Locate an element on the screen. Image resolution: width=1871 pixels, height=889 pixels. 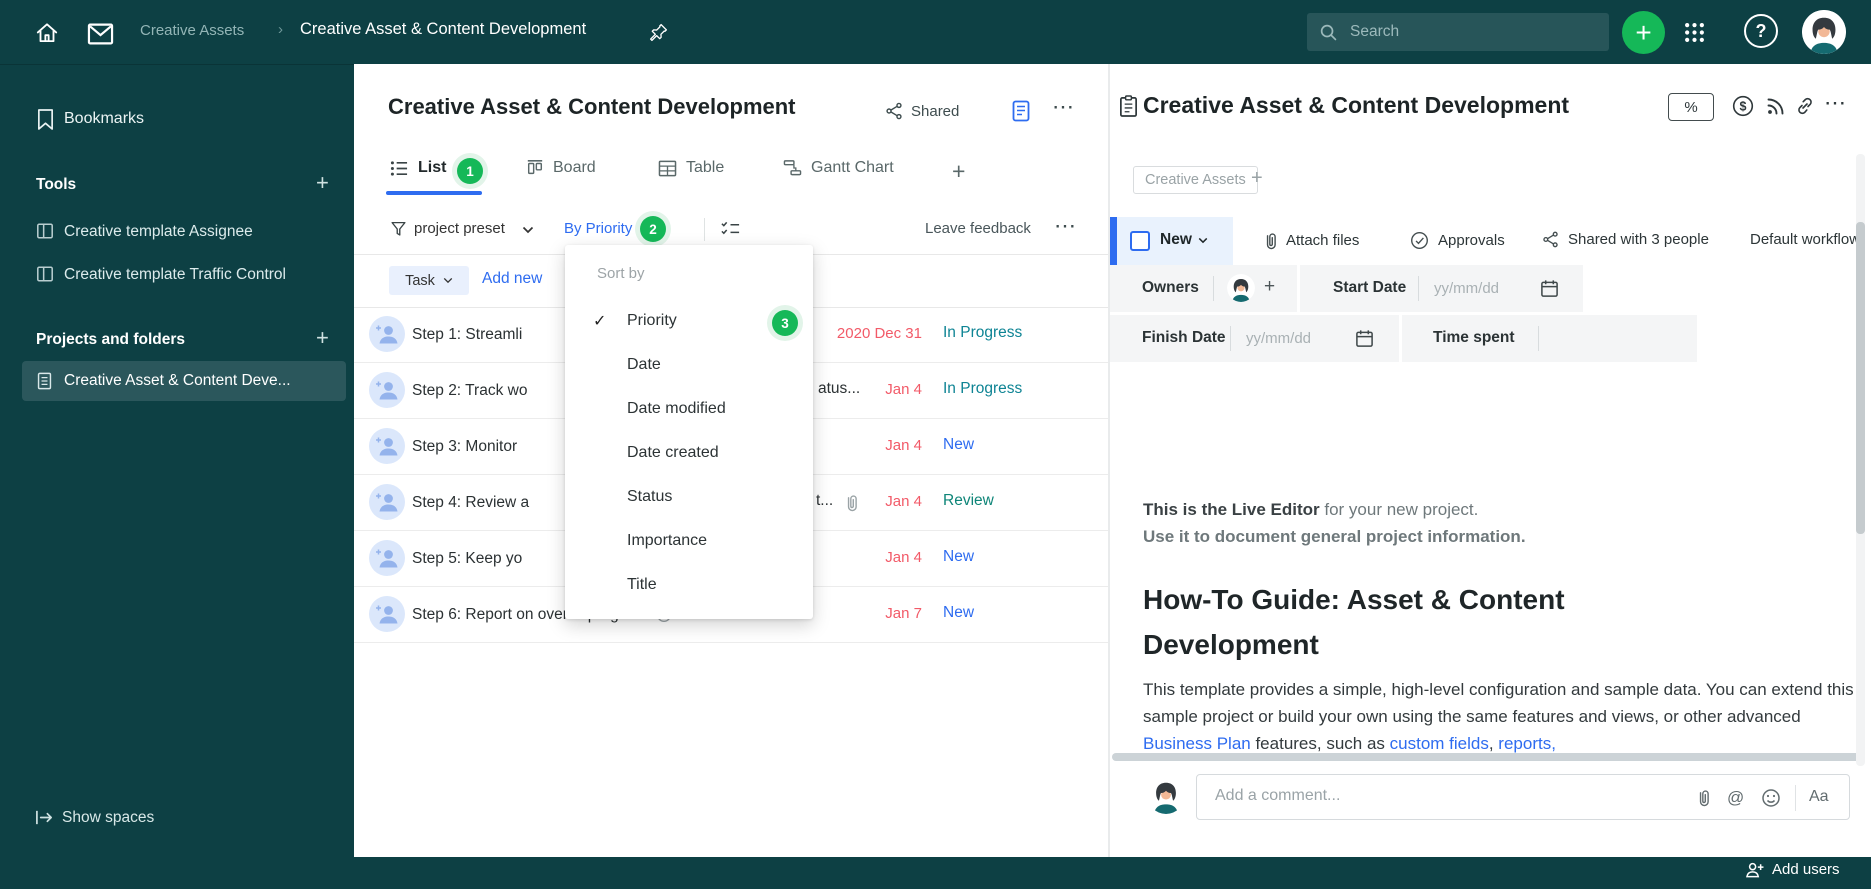
sort-option-date-modified: Date modified is located at coordinates (689, 411).